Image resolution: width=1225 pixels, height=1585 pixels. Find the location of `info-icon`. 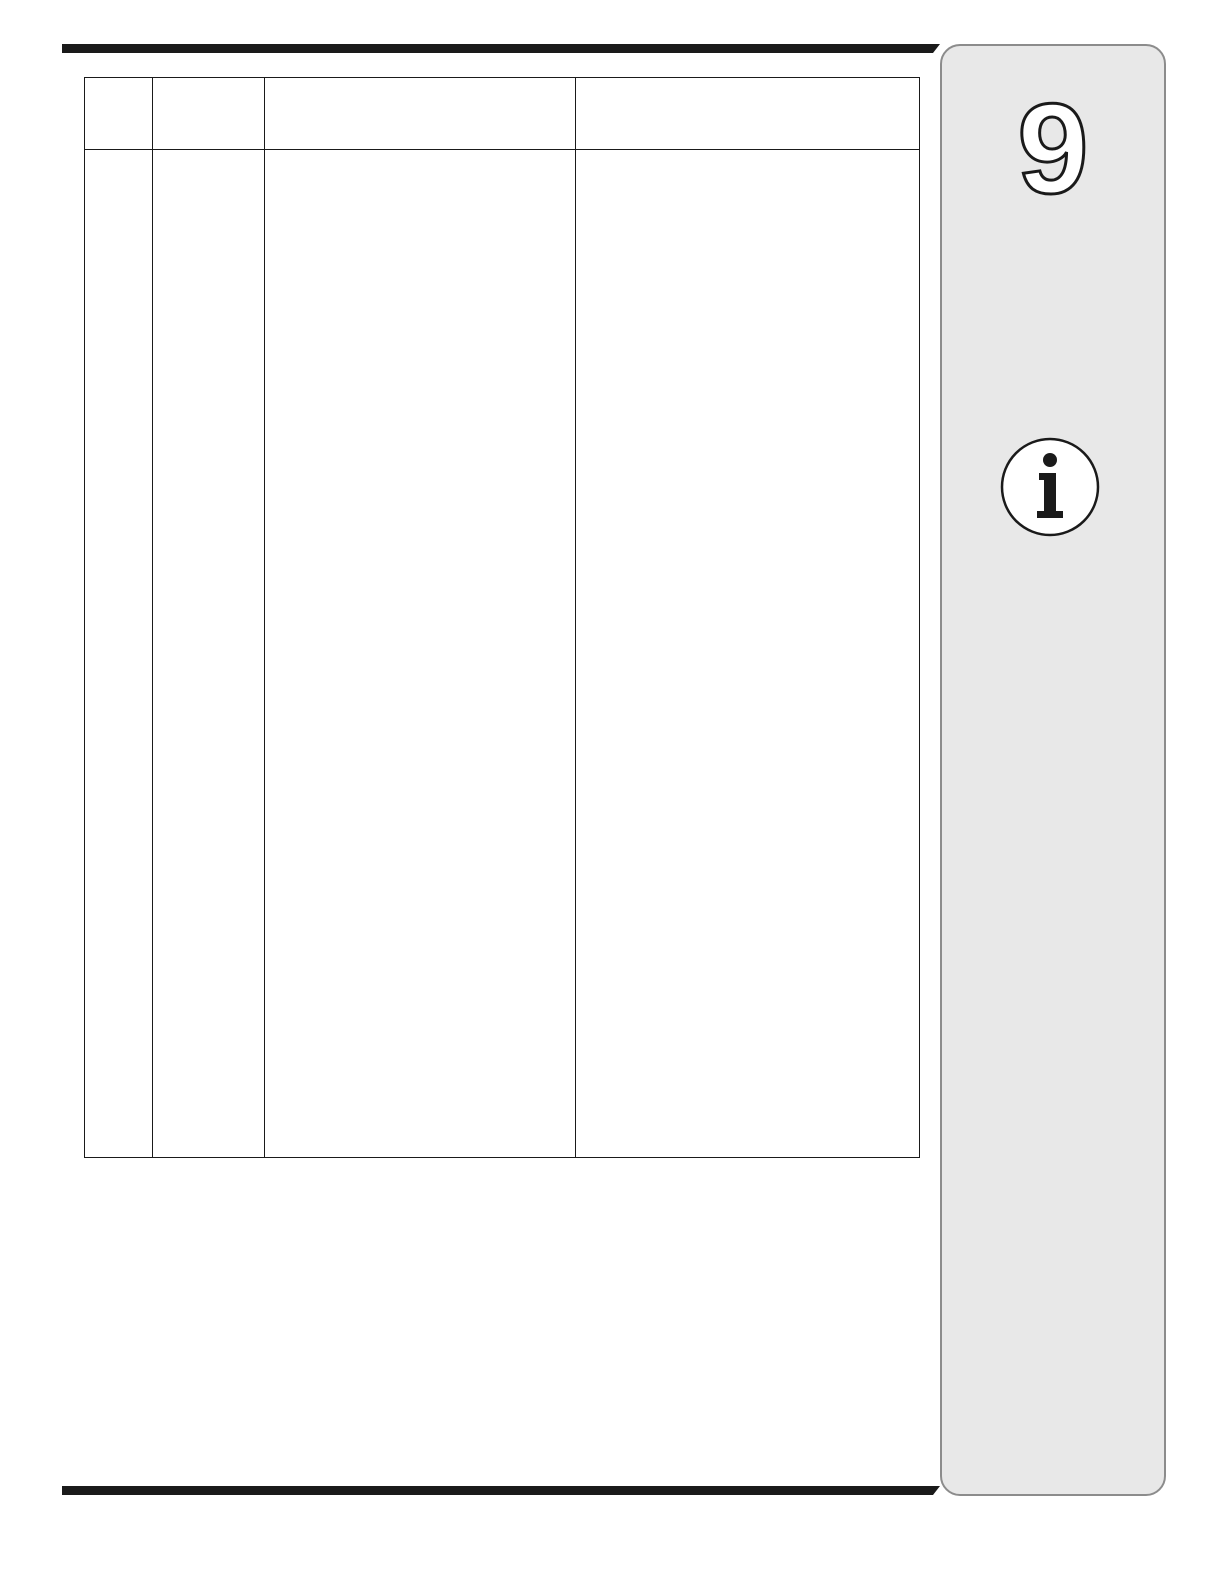

info-icon is located at coordinates (1050, 487).